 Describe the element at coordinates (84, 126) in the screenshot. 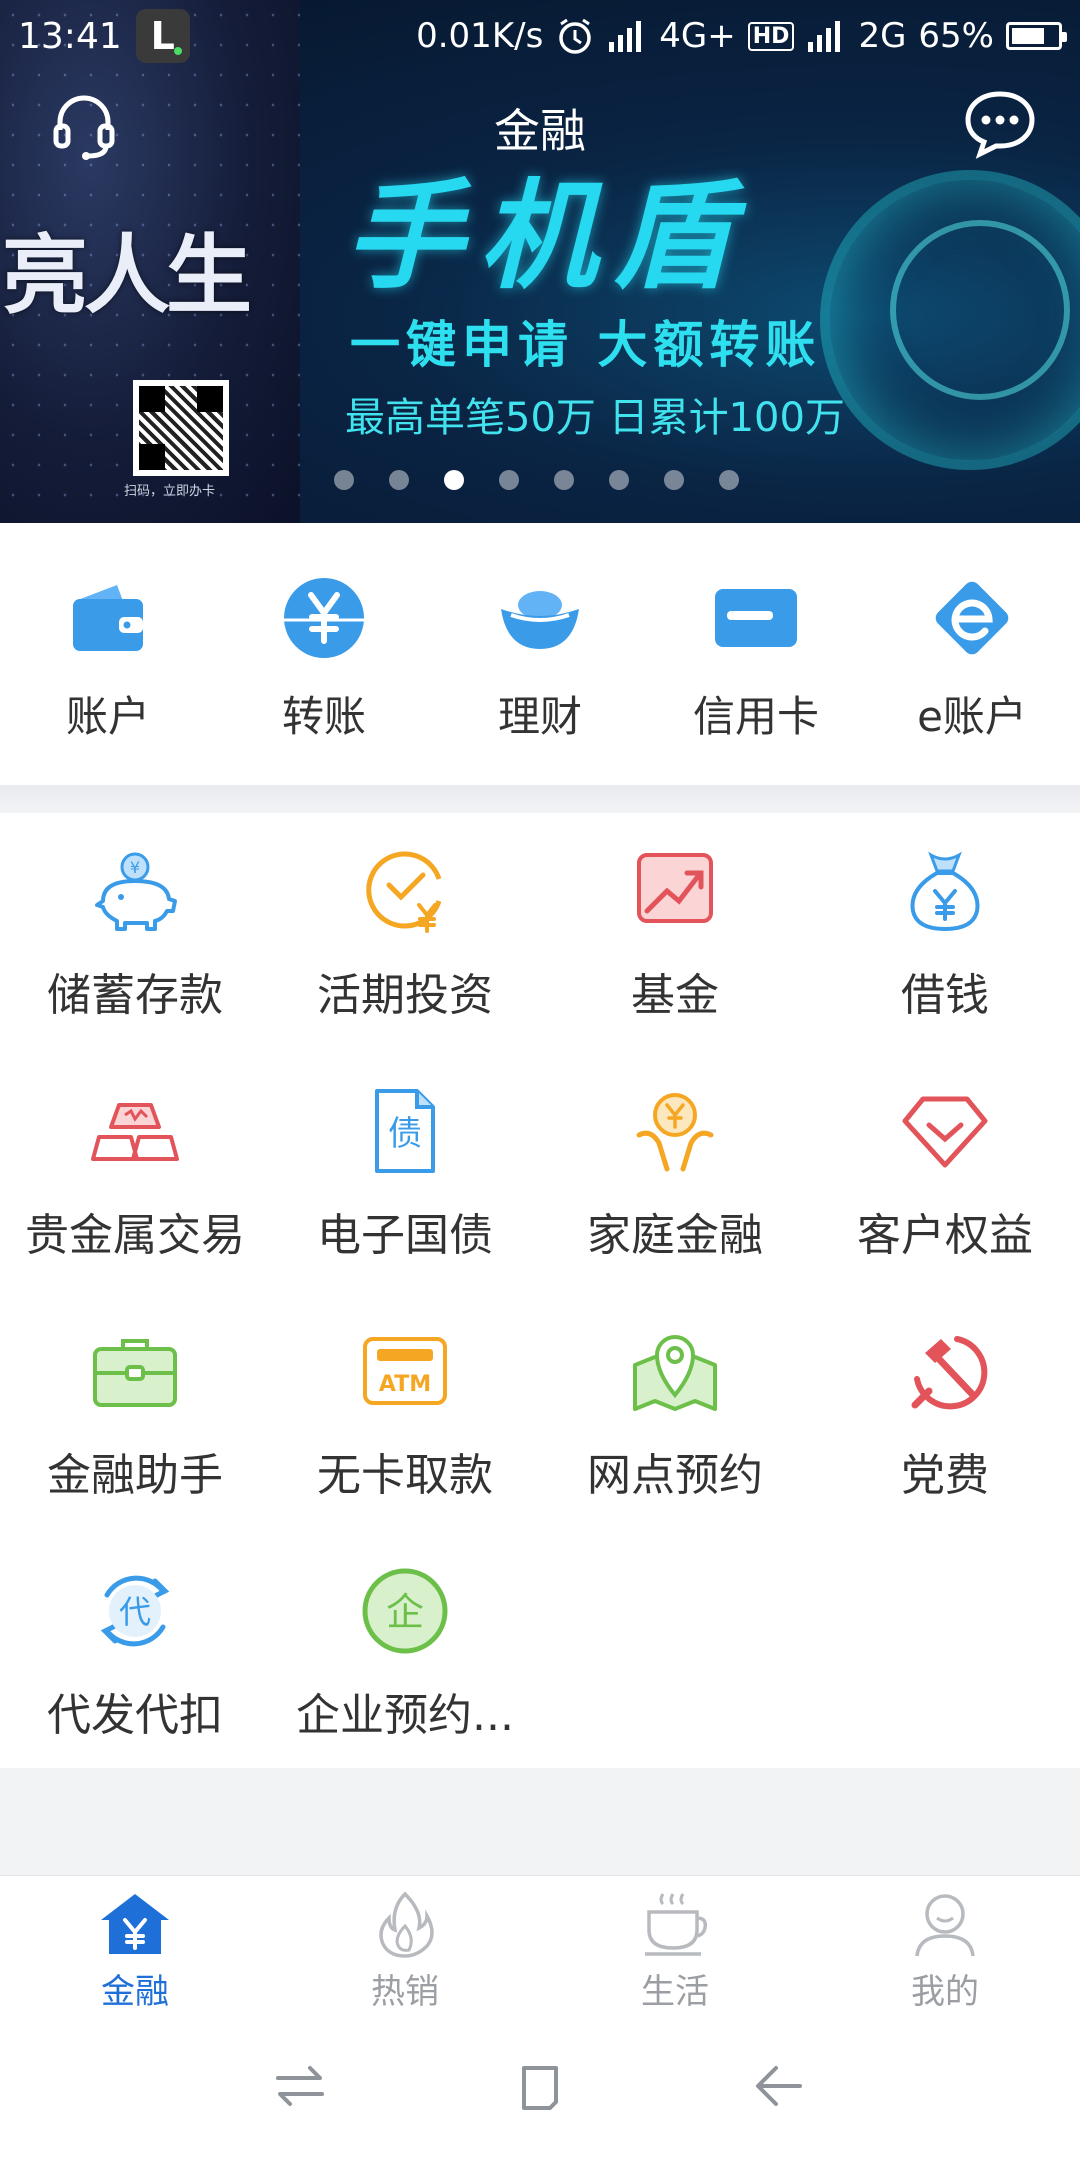

I see `customer-service-button` at that location.